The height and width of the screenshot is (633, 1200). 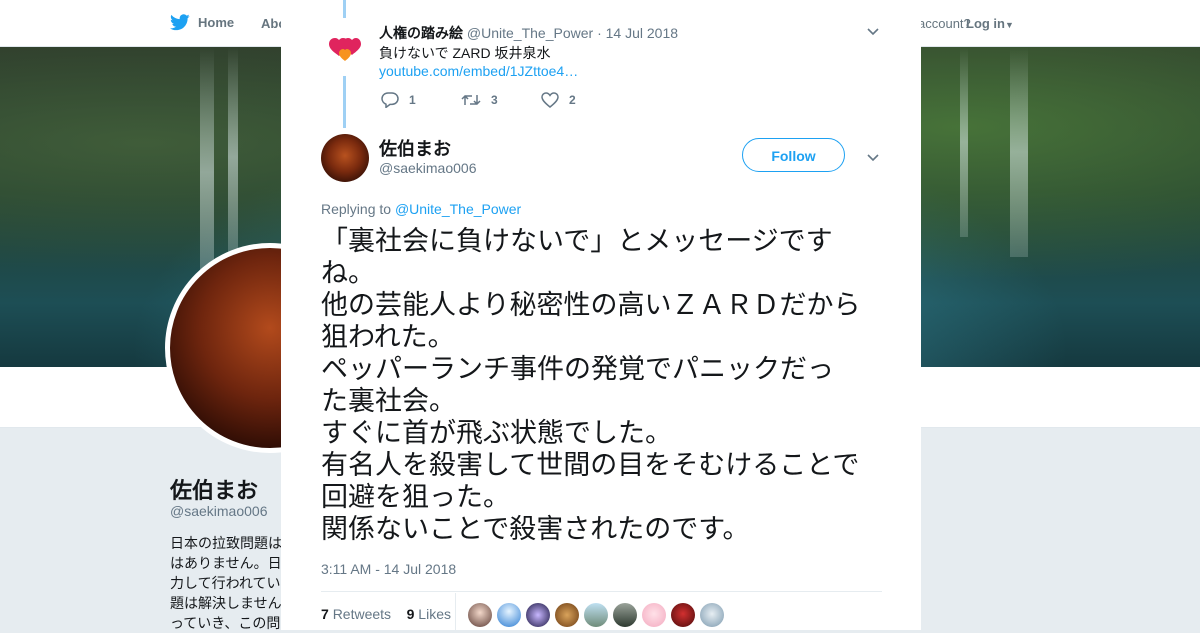 What do you see at coordinates (793, 155) in the screenshot?
I see `follow-button: Follow` at bounding box center [793, 155].